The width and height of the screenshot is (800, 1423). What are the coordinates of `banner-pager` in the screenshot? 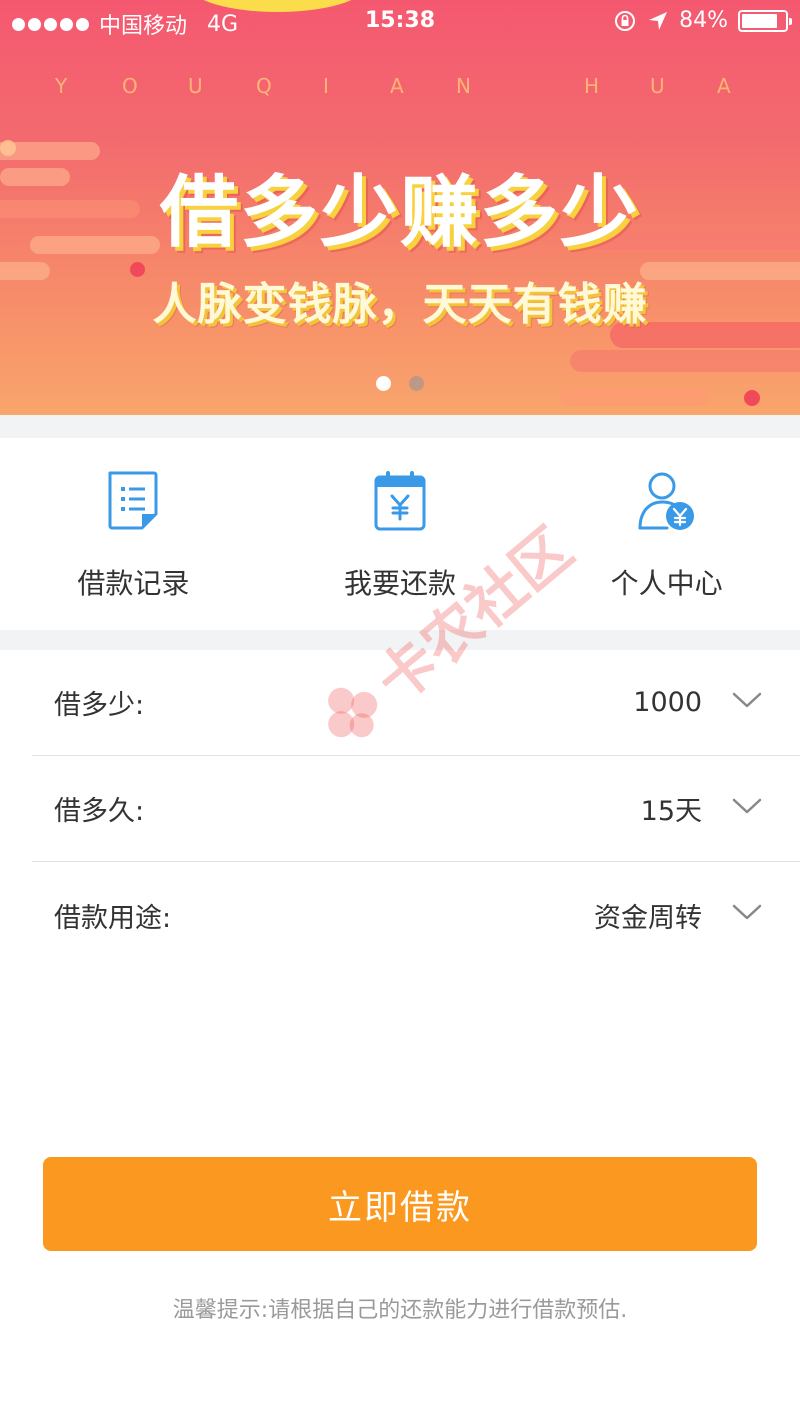 It's located at (400, 383).